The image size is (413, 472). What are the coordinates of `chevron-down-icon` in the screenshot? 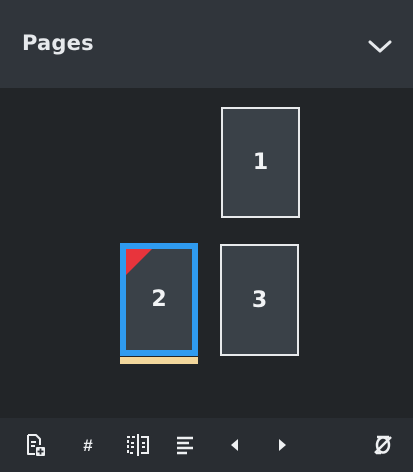 It's located at (380, 46).